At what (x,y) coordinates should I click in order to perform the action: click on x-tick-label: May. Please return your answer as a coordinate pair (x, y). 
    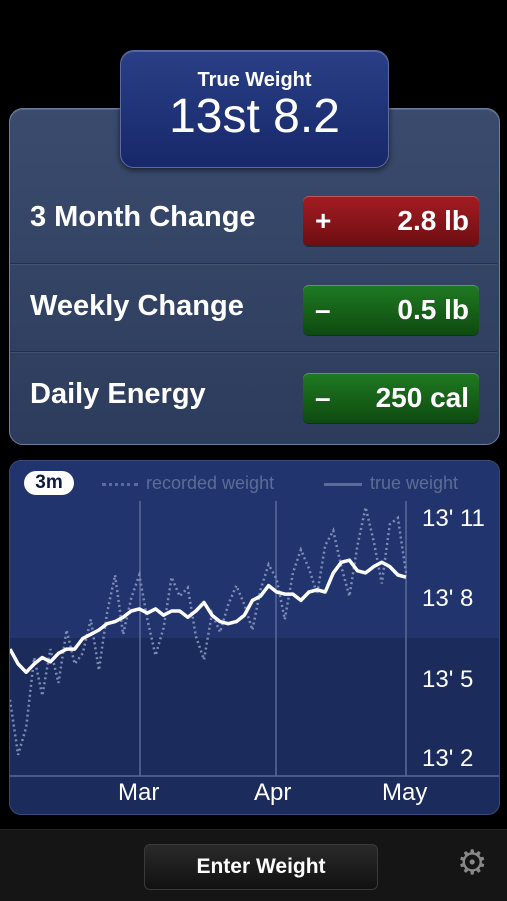
    Looking at the image, I should click on (405, 792).